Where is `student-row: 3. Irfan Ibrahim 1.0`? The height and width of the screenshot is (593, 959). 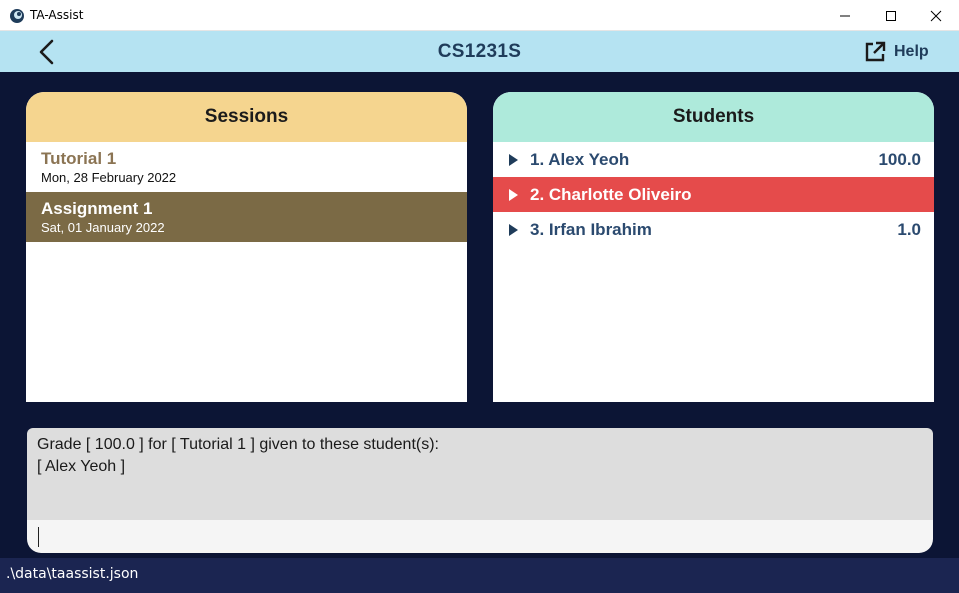
student-row: 3. Irfan Ibrahim 1.0 is located at coordinates (713, 229).